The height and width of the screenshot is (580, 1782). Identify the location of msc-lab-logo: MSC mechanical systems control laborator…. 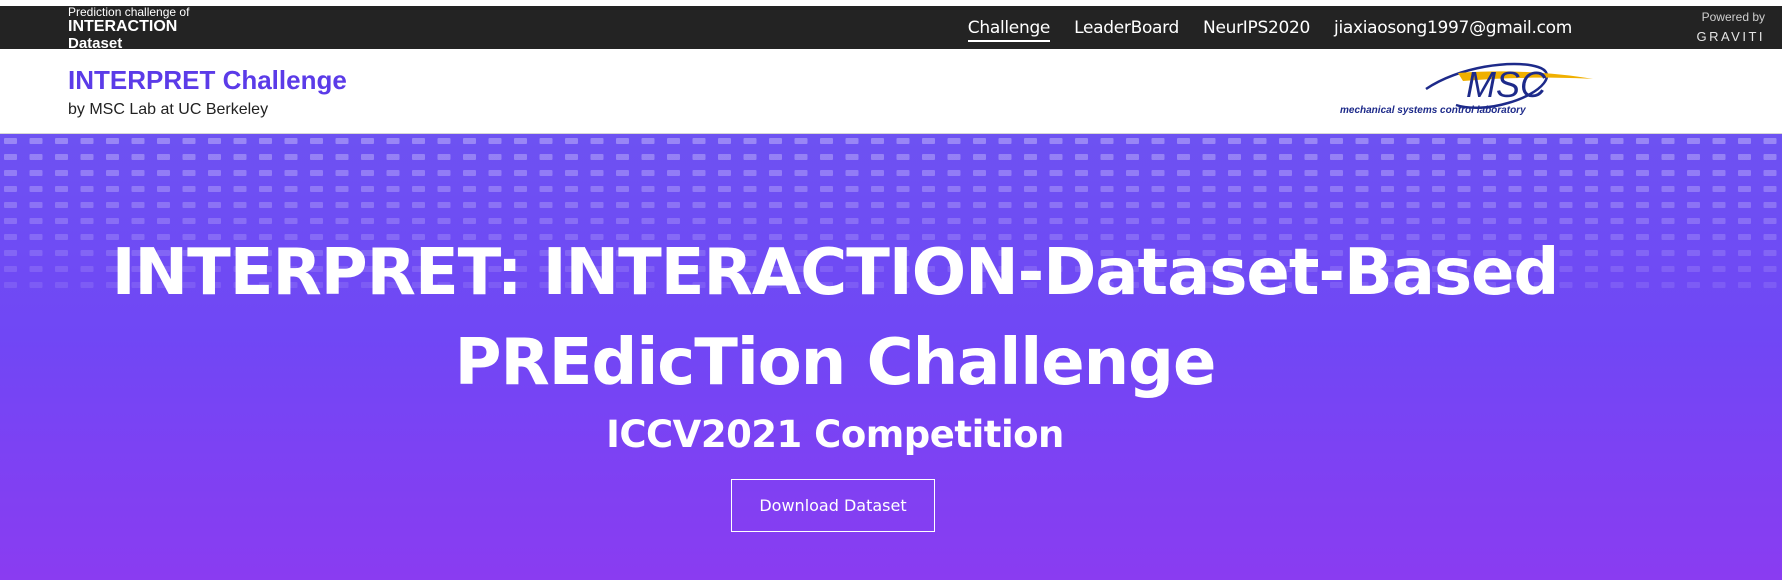
(1468, 89).